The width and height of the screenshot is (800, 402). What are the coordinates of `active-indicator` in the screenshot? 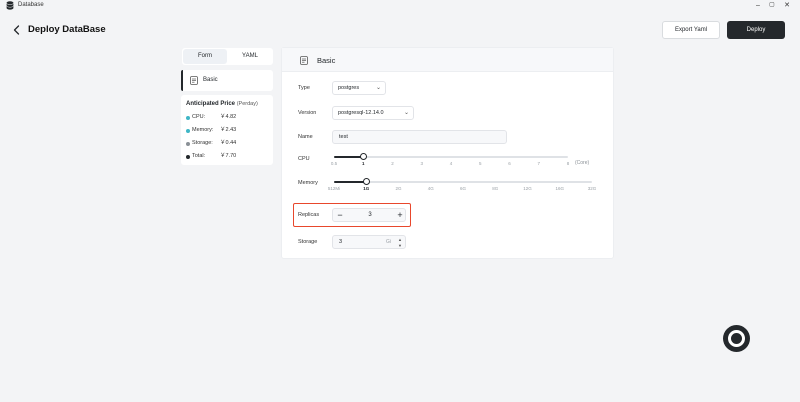 It's located at (182, 80).